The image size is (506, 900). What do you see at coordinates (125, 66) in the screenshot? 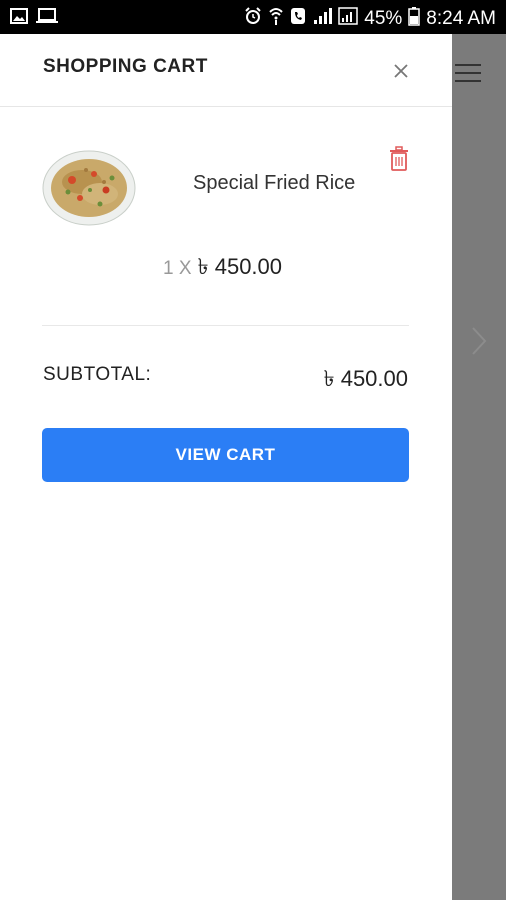
I see `drawer-title: SHOPPING CART` at bounding box center [125, 66].